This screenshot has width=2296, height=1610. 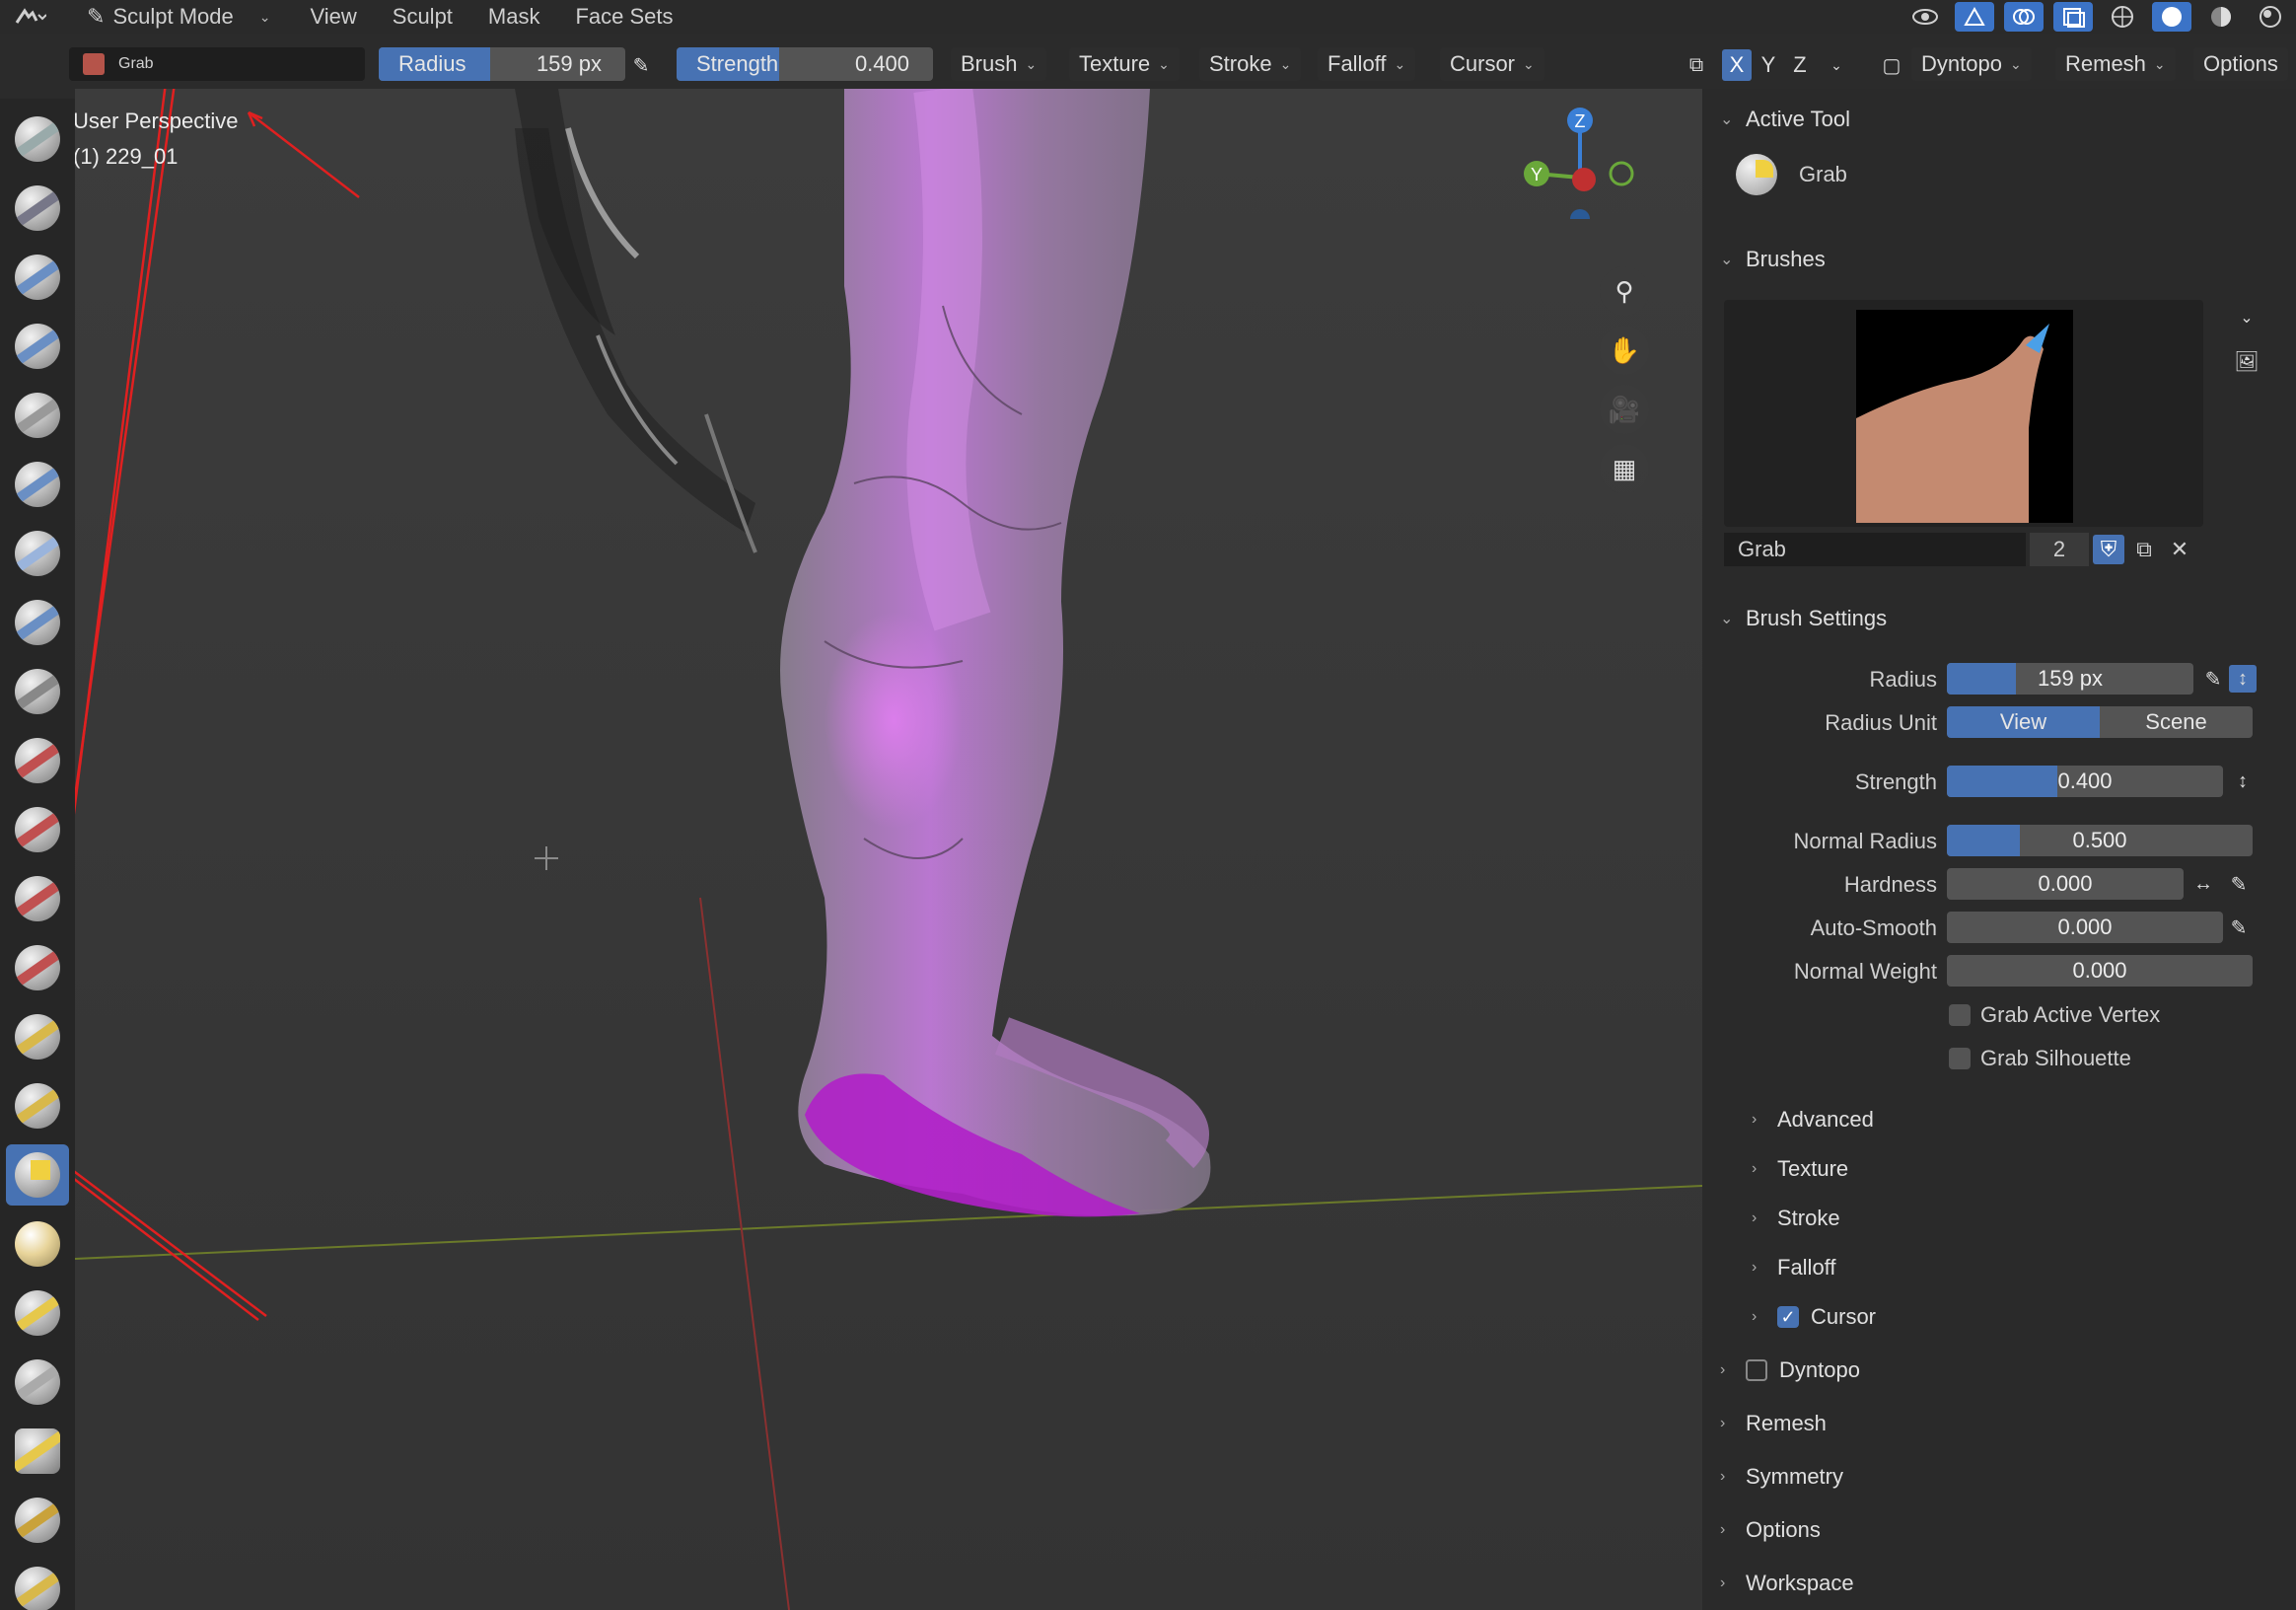 I want to click on dyntopo-dropdown: Dyntopo ⌄, so click(x=1972, y=64).